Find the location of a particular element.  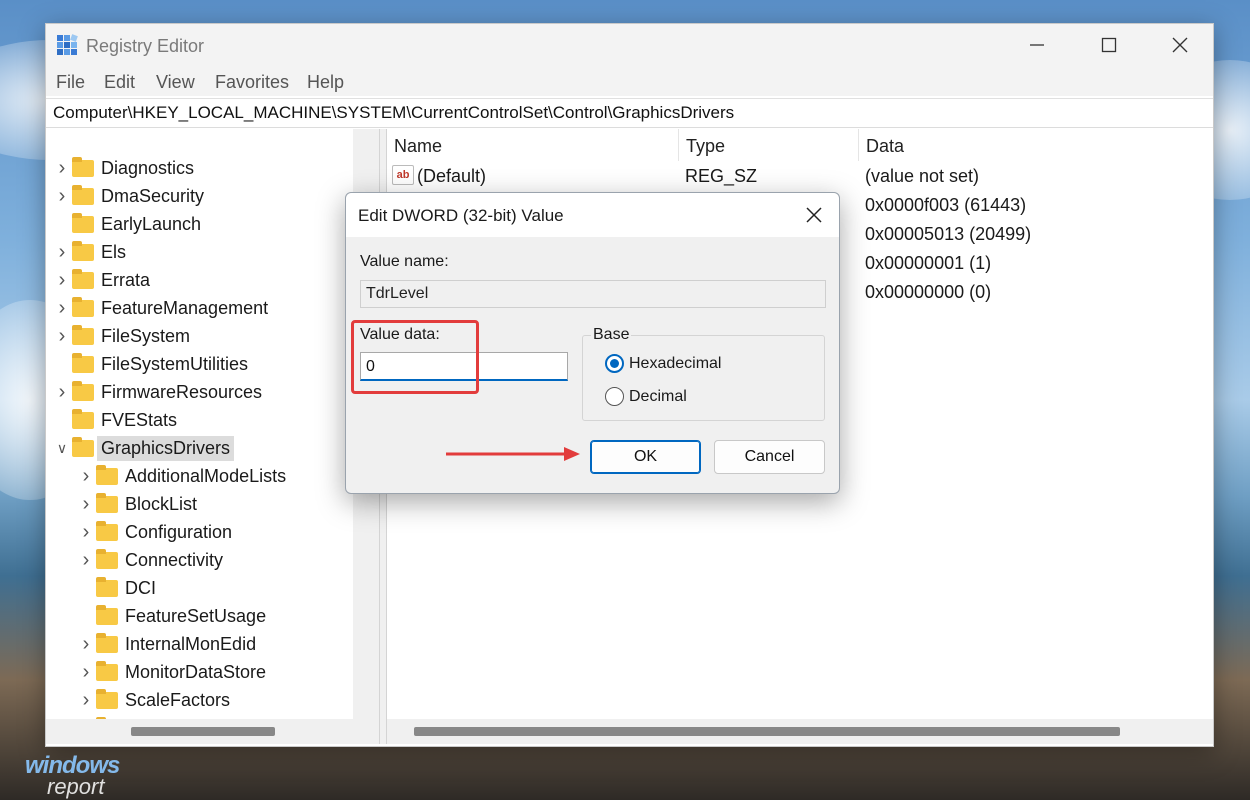

radio-hexadecimal is located at coordinates (614, 363).